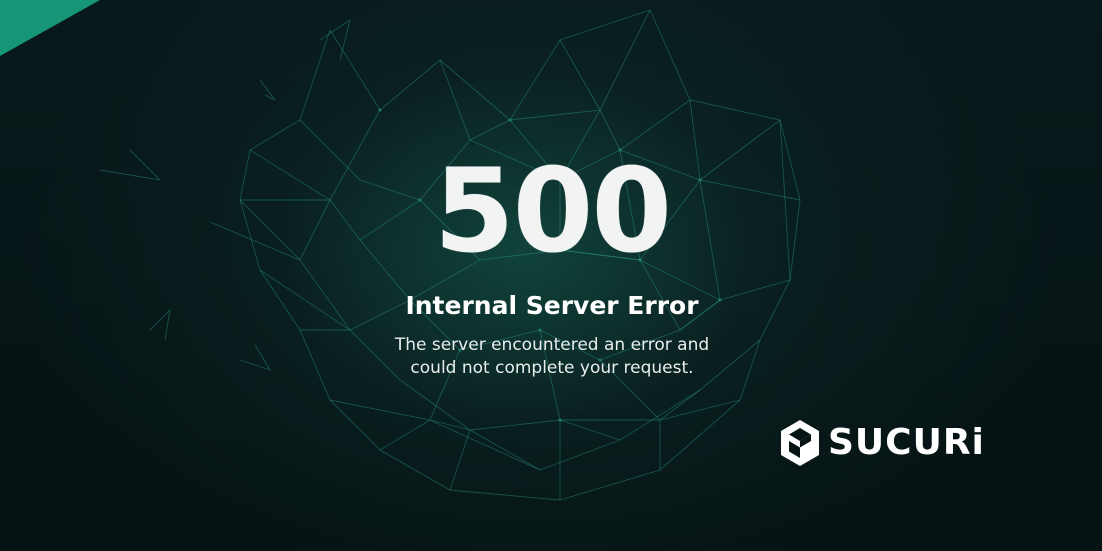 This screenshot has width=1102, height=551. What do you see at coordinates (552, 211) in the screenshot?
I see `error-code: 500` at bounding box center [552, 211].